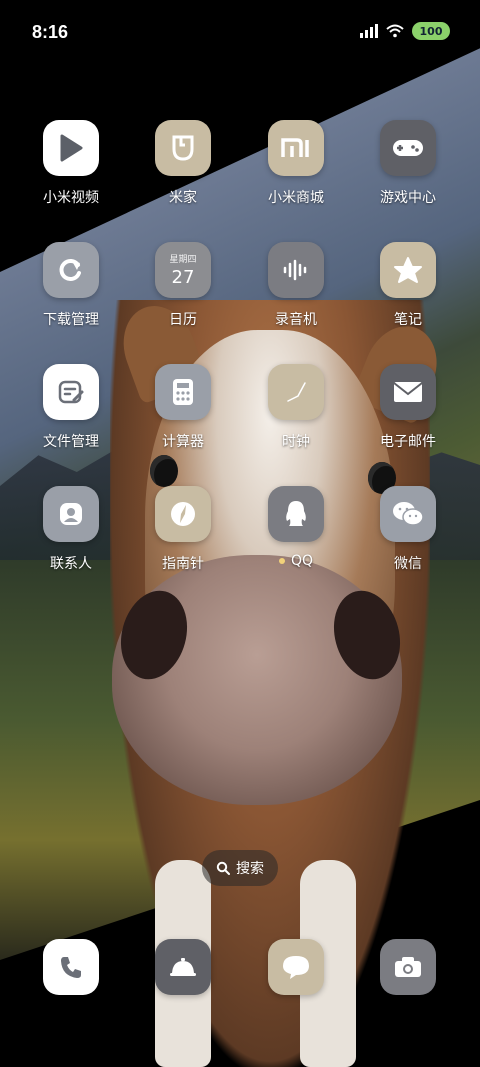 The width and height of the screenshot is (480, 1067). What do you see at coordinates (164, 471) in the screenshot?
I see `horse-eye-left` at bounding box center [164, 471].